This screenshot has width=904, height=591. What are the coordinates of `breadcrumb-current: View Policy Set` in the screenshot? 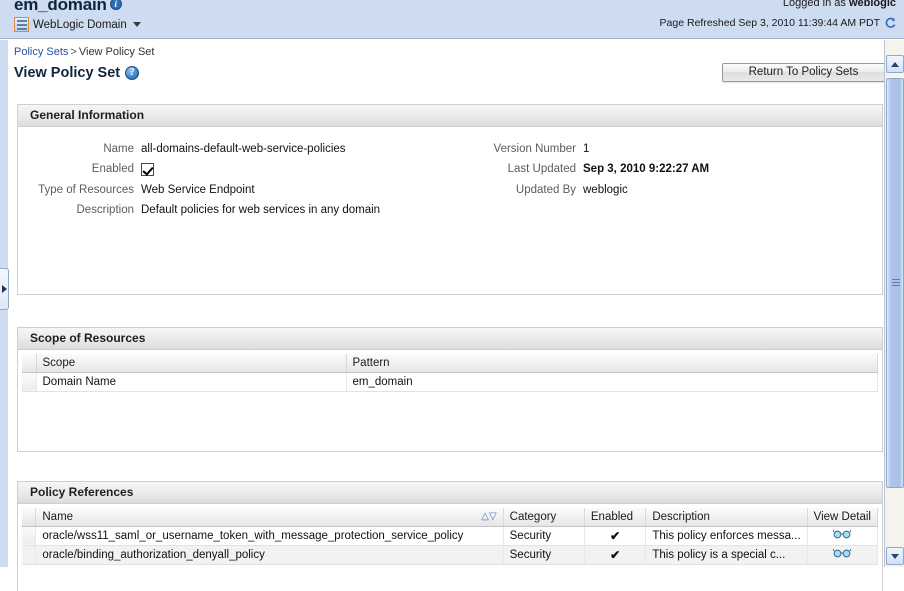 It's located at (116, 52).